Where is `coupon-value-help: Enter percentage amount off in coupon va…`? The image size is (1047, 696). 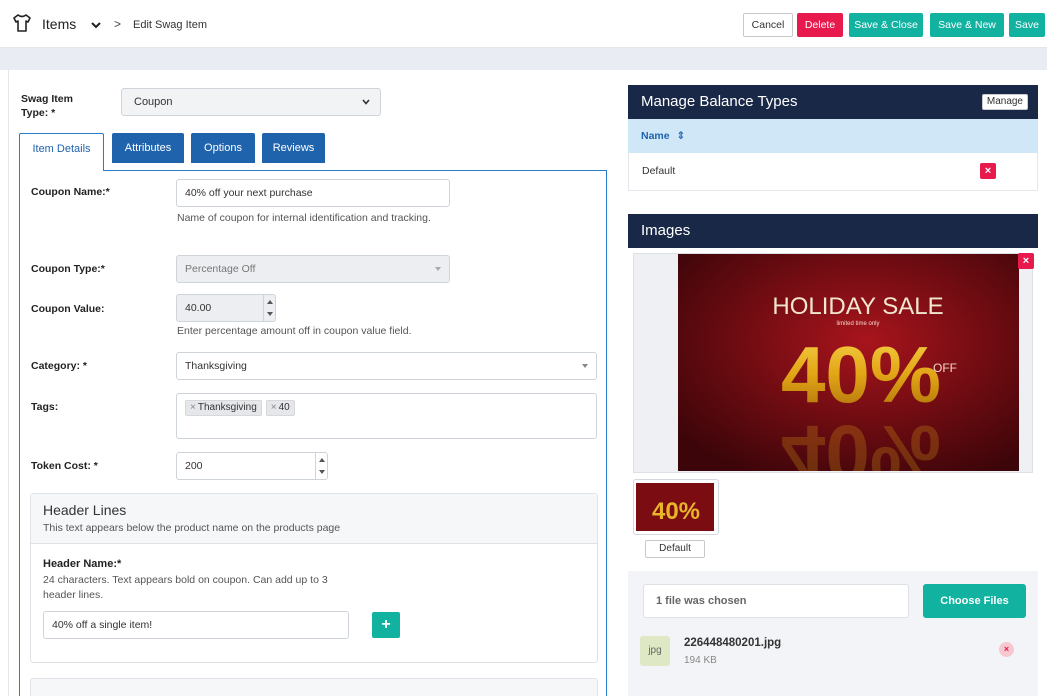
coupon-value-help: Enter percentage amount off in coupon va… is located at coordinates (294, 331).